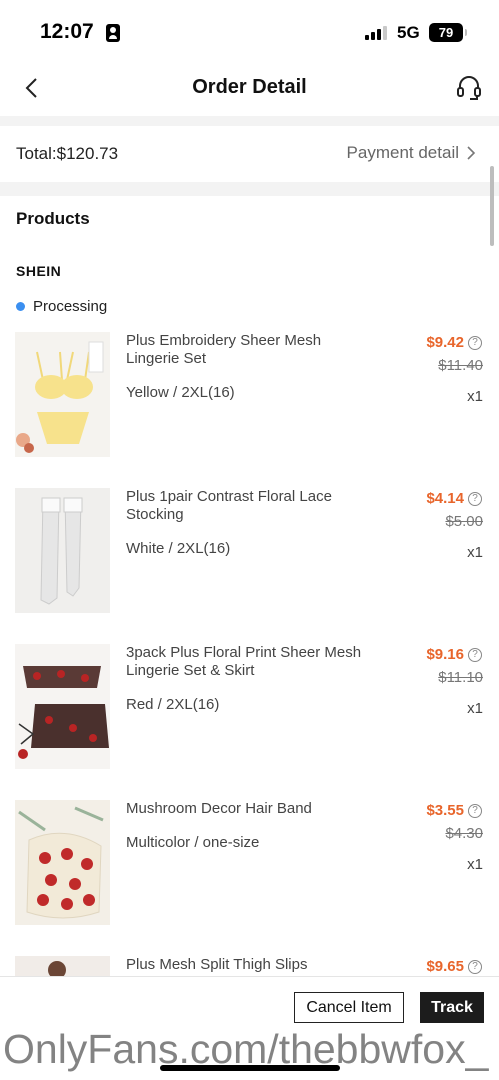  I want to click on product-price: $3.55 ?, so click(454, 810).